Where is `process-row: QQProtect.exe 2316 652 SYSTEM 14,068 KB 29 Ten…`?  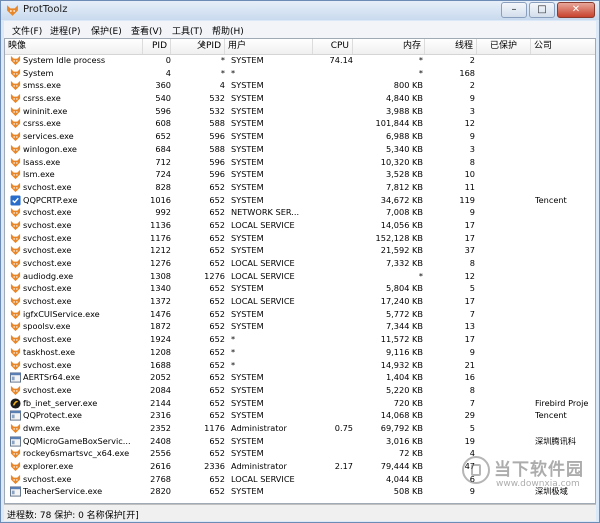 process-row: QQProtect.exe 2316 652 SYSTEM 14,068 KB 29 Ten… is located at coordinates (300, 415).